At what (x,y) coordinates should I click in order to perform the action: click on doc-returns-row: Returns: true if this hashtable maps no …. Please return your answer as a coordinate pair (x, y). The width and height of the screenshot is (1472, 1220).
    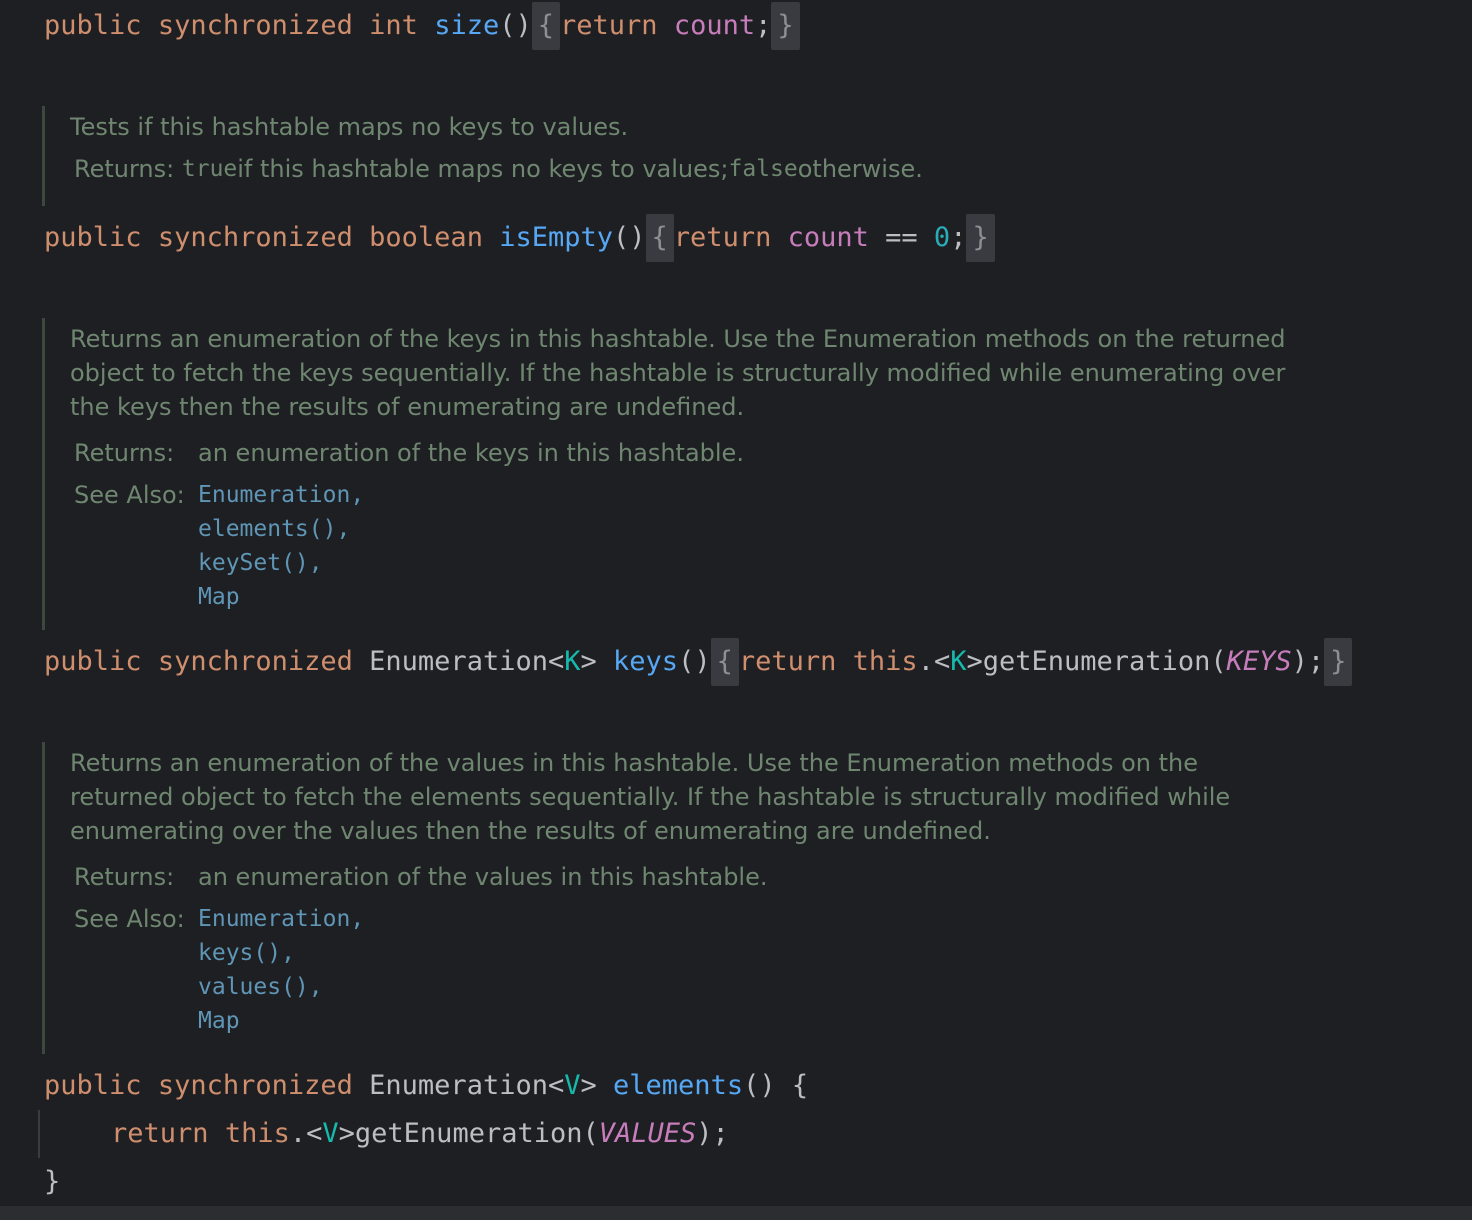
    Looking at the image, I should click on (690, 169).